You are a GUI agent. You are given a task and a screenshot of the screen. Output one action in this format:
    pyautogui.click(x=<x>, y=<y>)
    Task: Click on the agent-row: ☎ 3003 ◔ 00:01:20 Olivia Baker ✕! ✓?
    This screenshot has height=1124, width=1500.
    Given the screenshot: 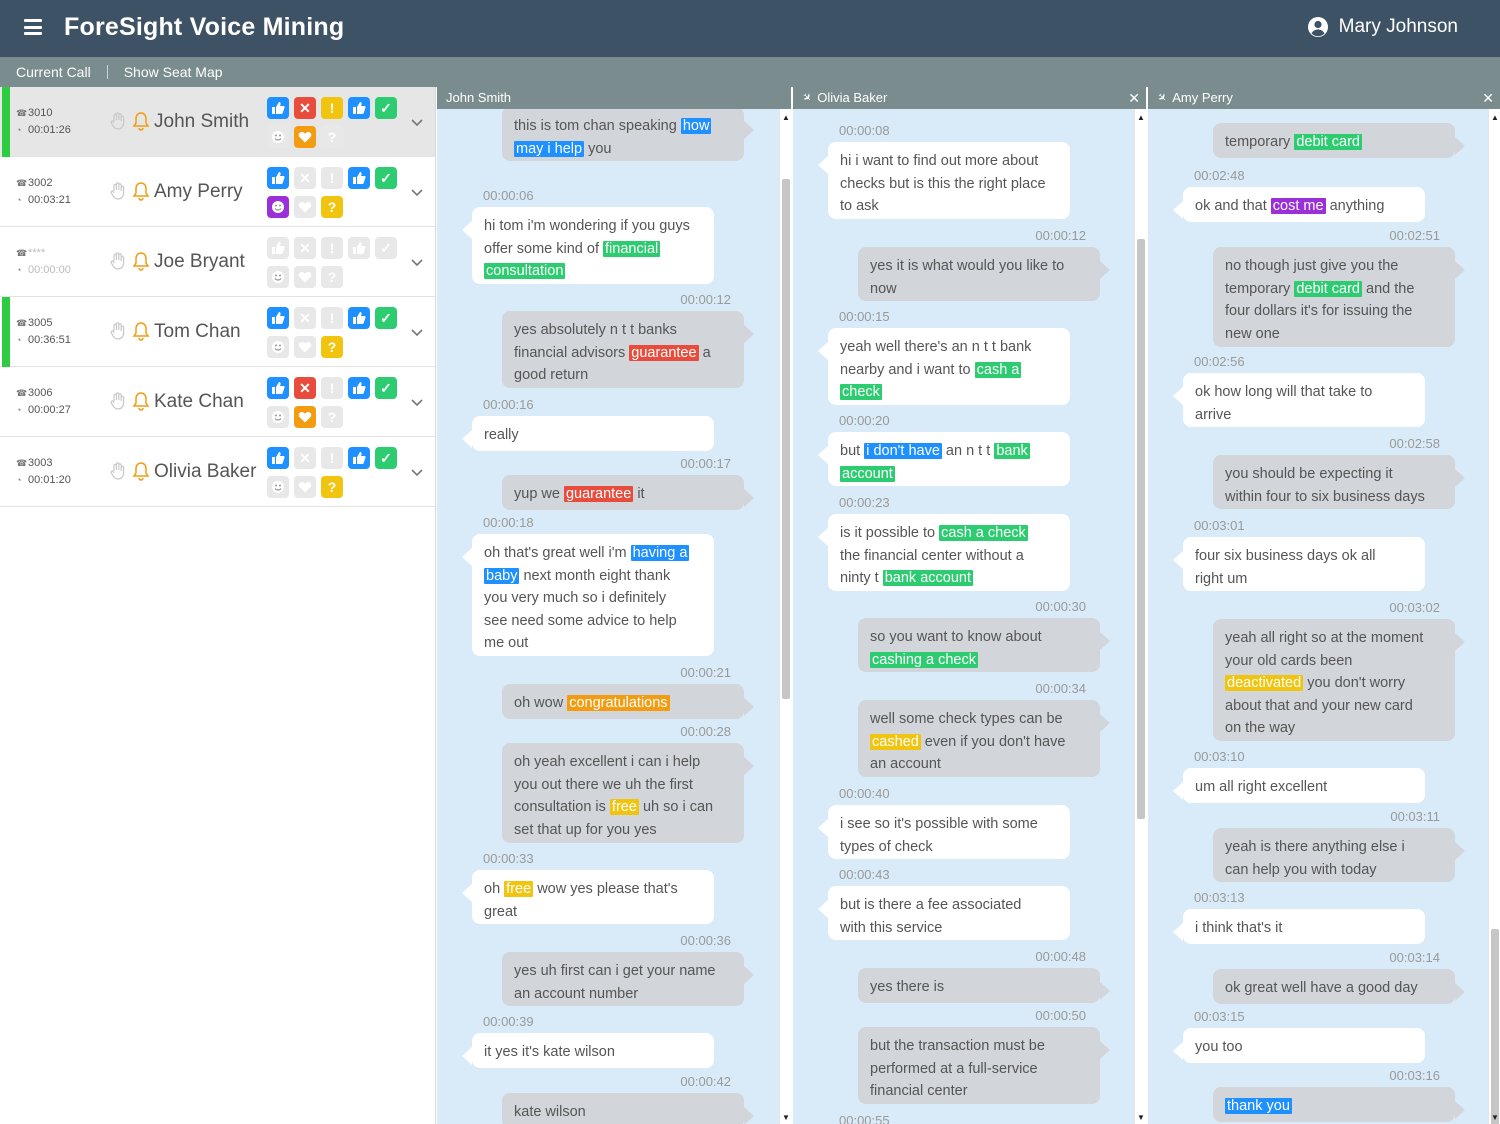 What is the action you would take?
    pyautogui.click(x=217, y=472)
    